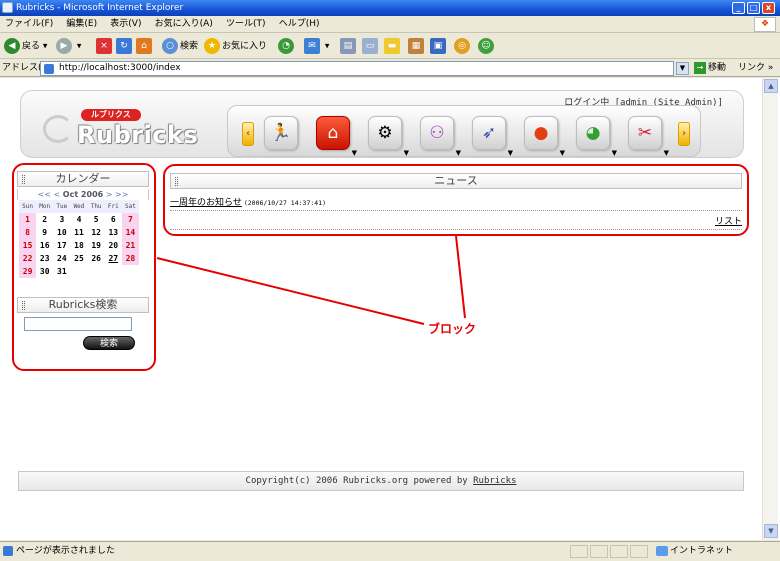  I want to click on annotation-label: ブロック, so click(452, 329).